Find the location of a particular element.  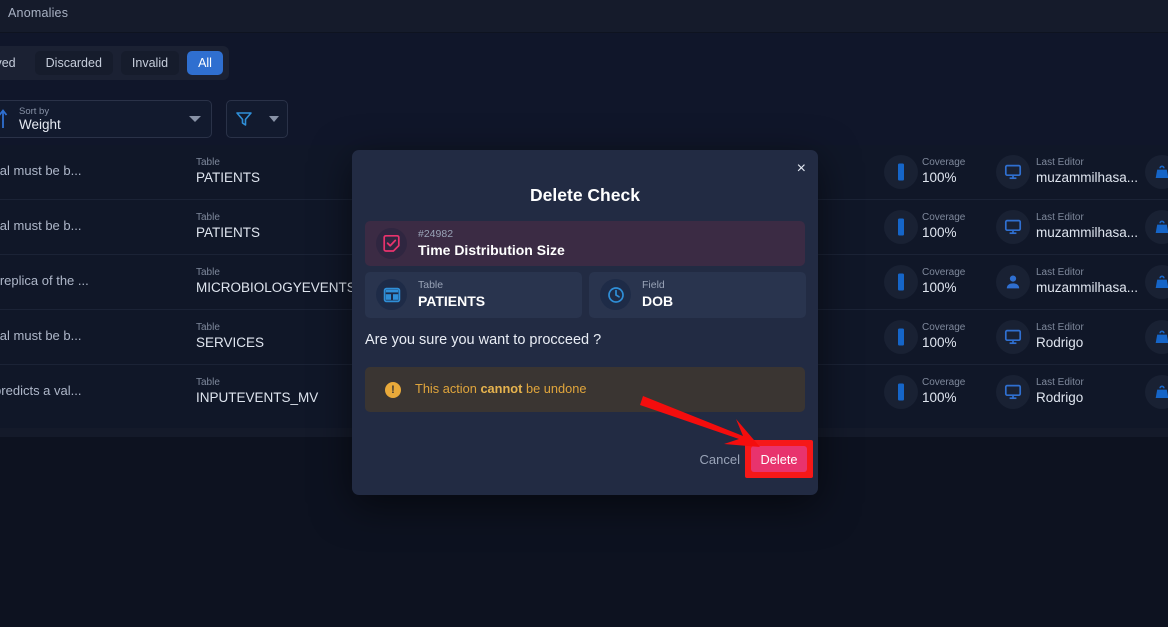

check-summary-card: #24982 Time Distribution Size is located at coordinates (585, 243).